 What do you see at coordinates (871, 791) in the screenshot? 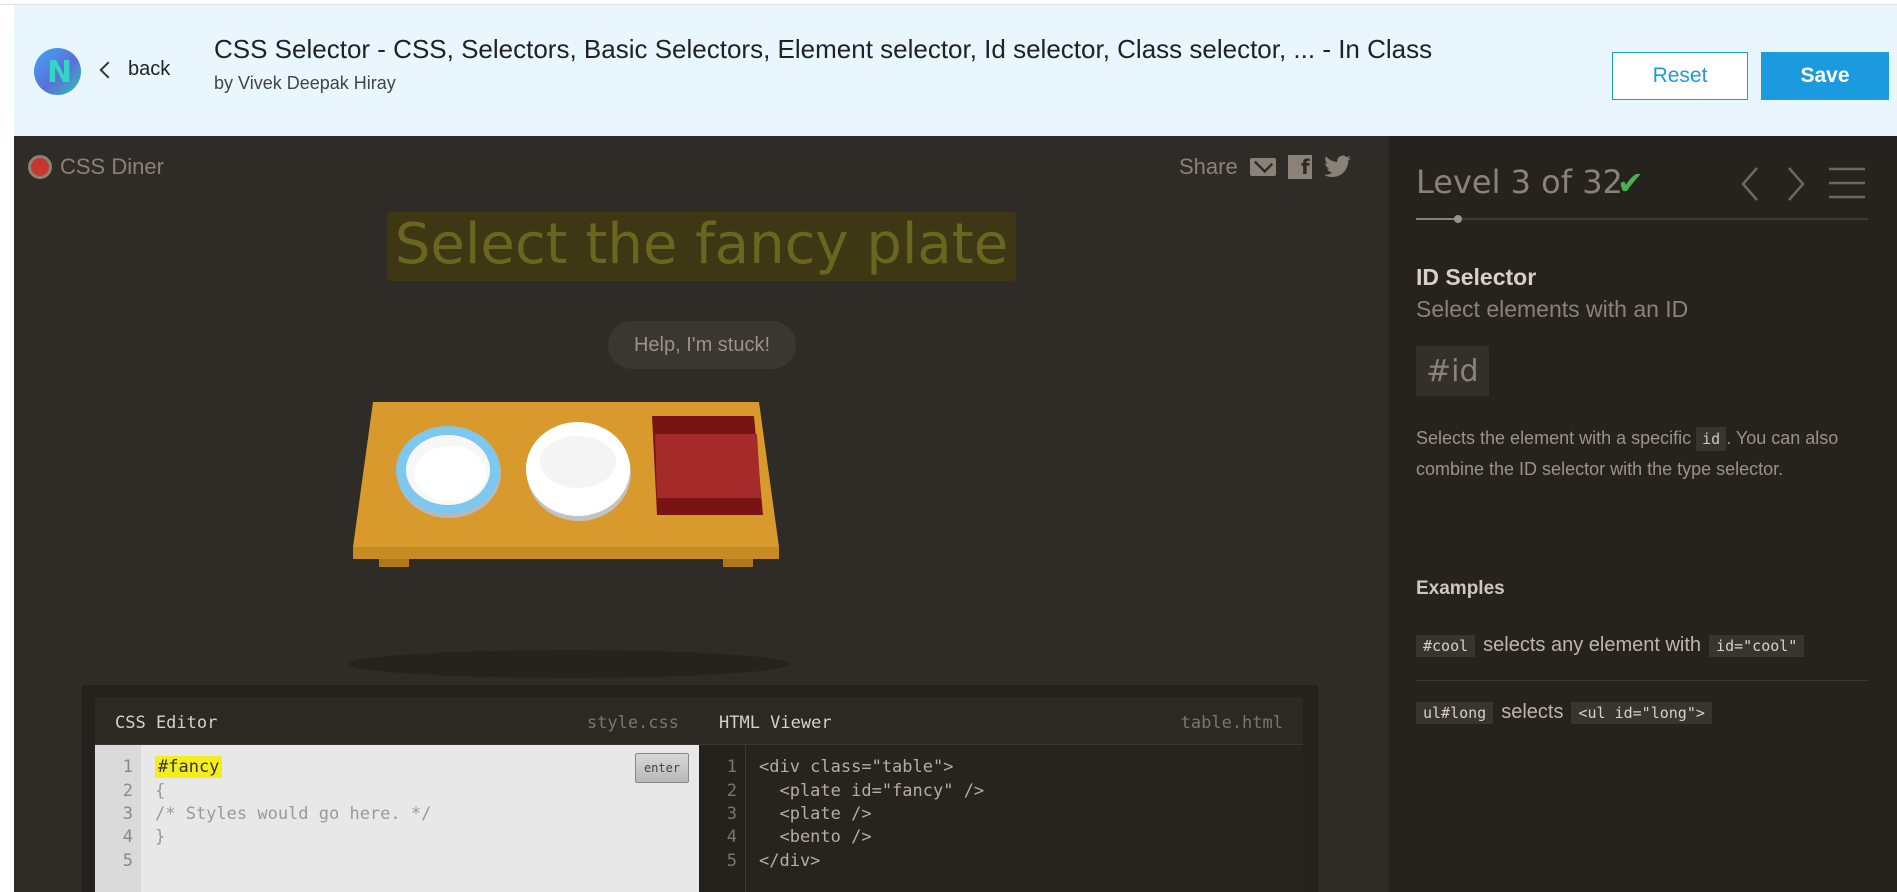
I see `html-code-line: <plate id="fancy" />` at bounding box center [871, 791].